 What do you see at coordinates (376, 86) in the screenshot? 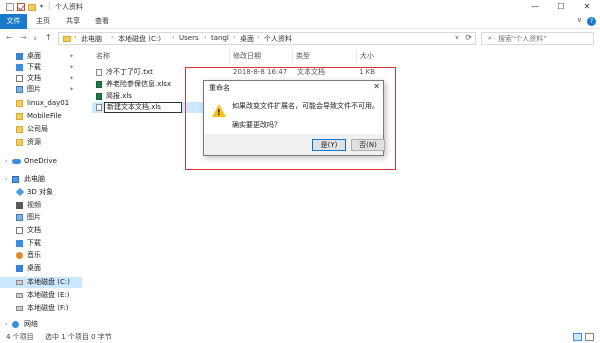
I see `dialog-close-button: ✕` at bounding box center [376, 86].